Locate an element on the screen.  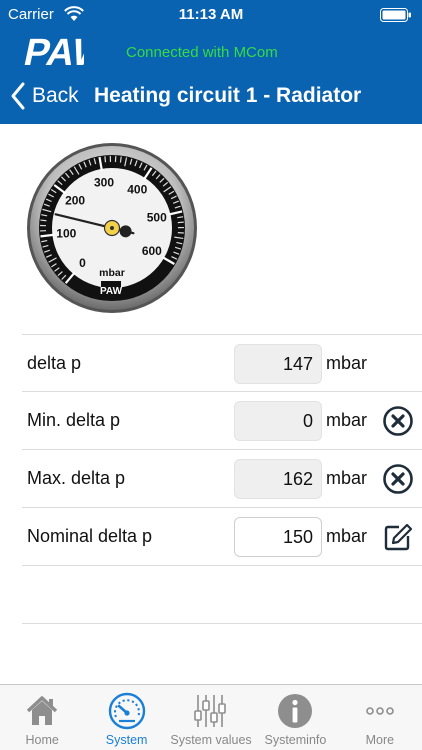
row-label: Max. delta p is located at coordinates (76, 478).